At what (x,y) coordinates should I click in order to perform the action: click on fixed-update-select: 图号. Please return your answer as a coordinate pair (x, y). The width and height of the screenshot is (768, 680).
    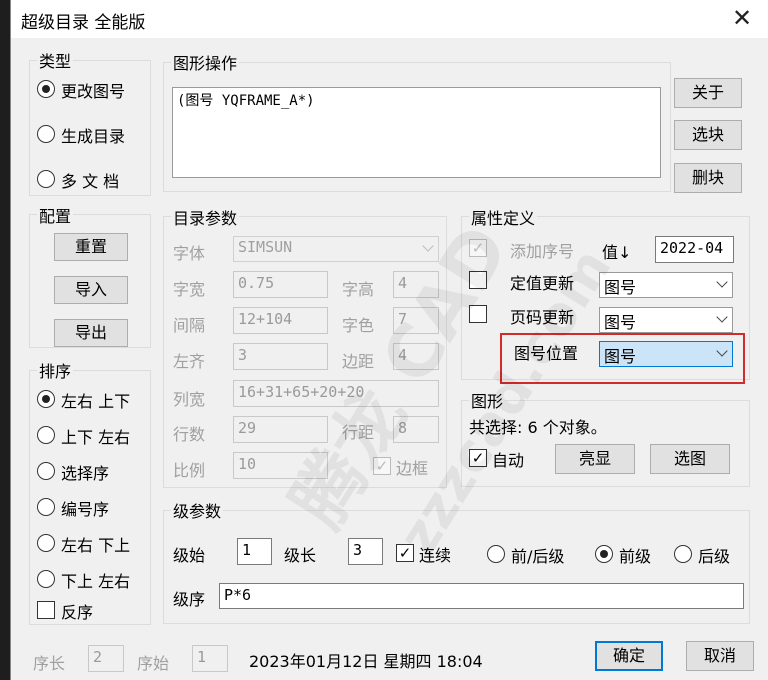
    Looking at the image, I should click on (666, 285).